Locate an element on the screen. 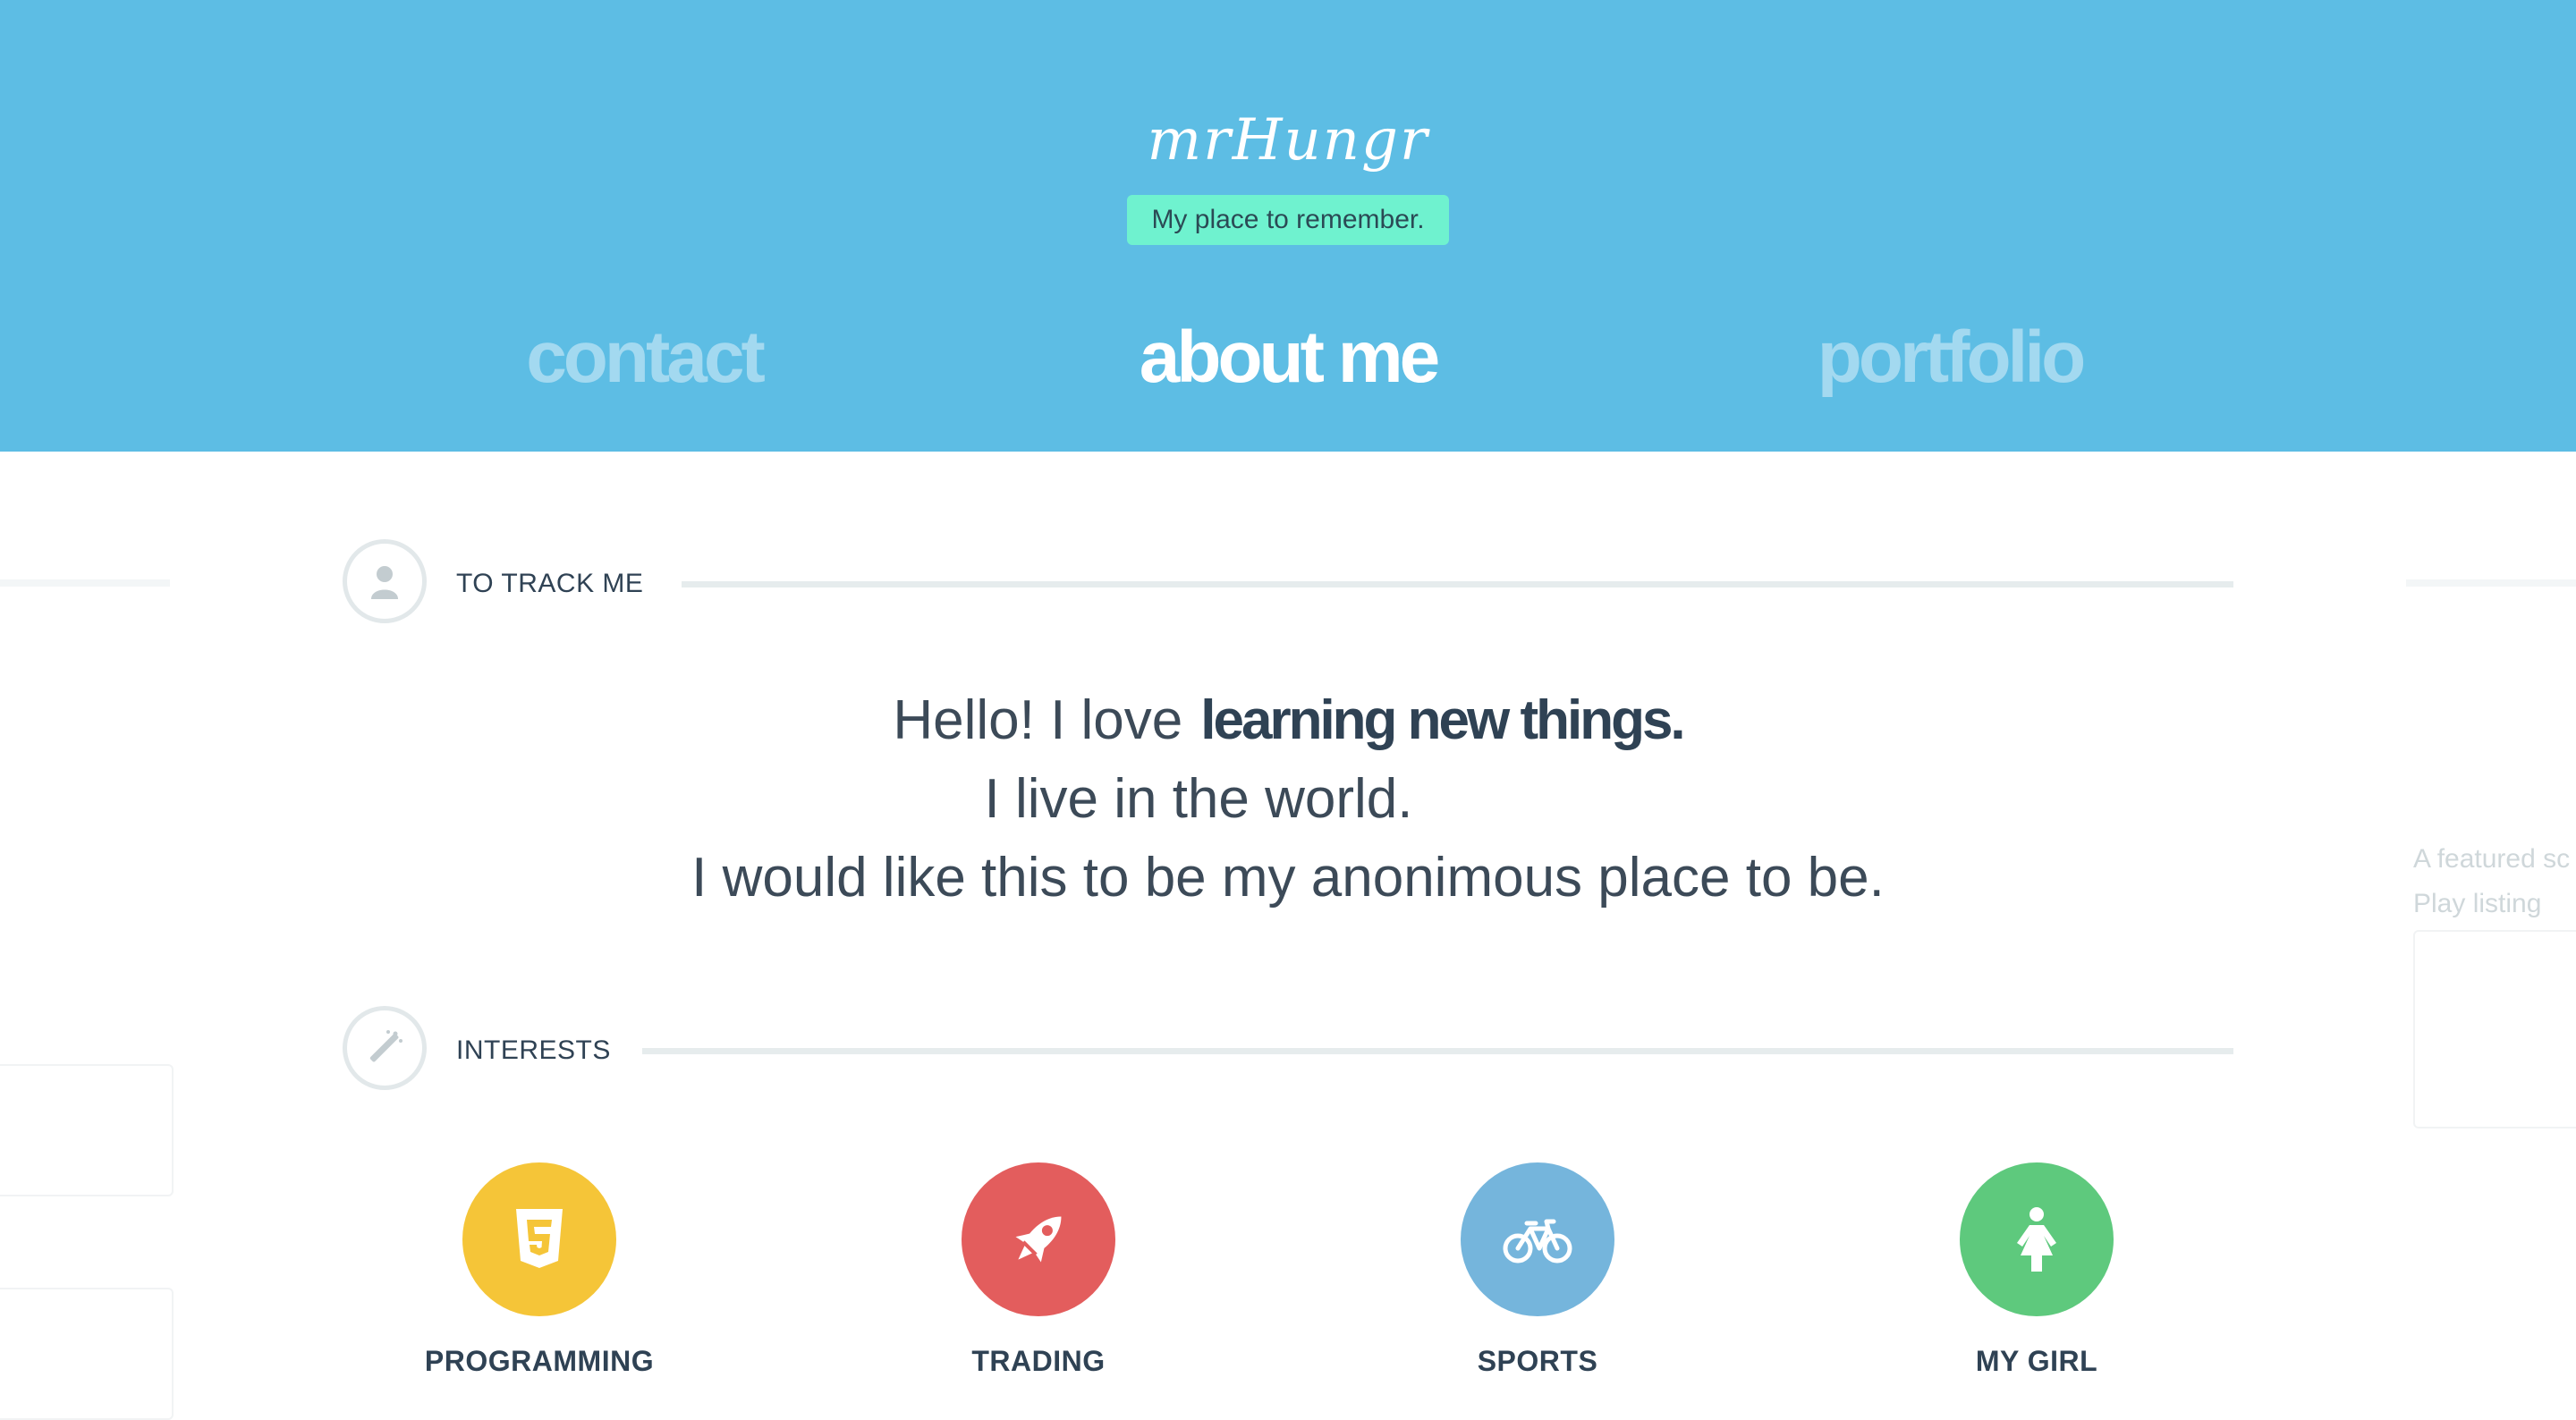 This screenshot has height=1420, width=2576. user-icon is located at coordinates (385, 581).